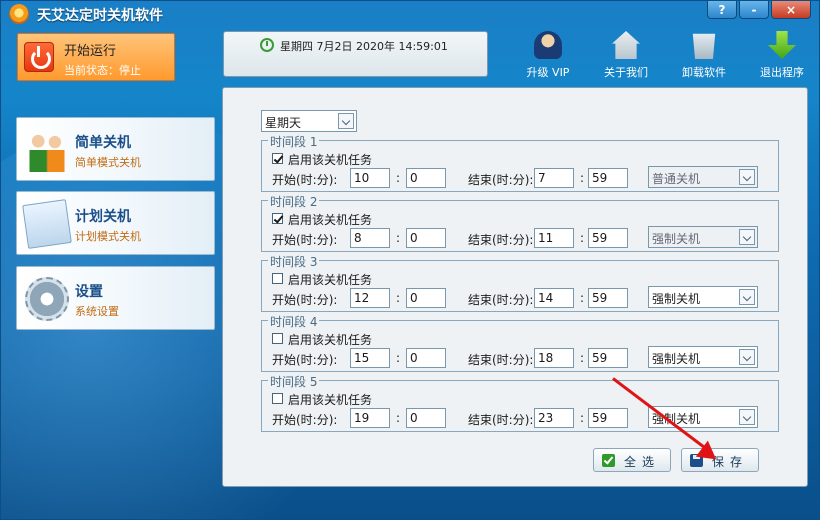 This screenshot has height=520, width=820. Describe the element at coordinates (364, 46) in the screenshot. I see `datetime-text: 星期四 7月2日 2020年 14:59:01` at that location.